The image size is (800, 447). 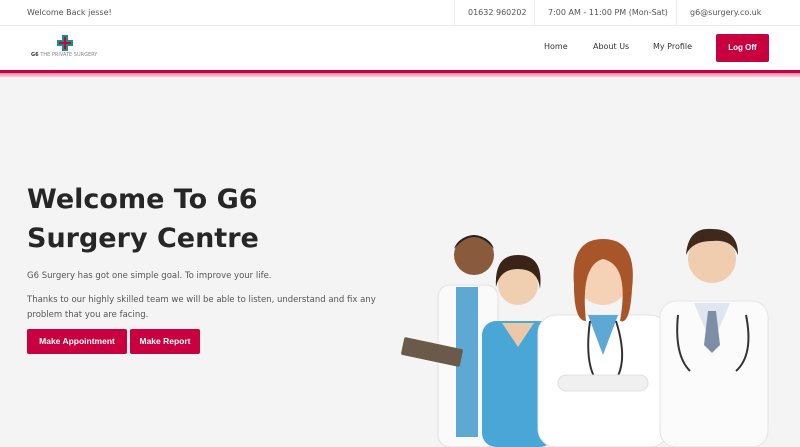 What do you see at coordinates (77, 341) in the screenshot?
I see `make-appointment-button: Make Appointment` at bounding box center [77, 341].